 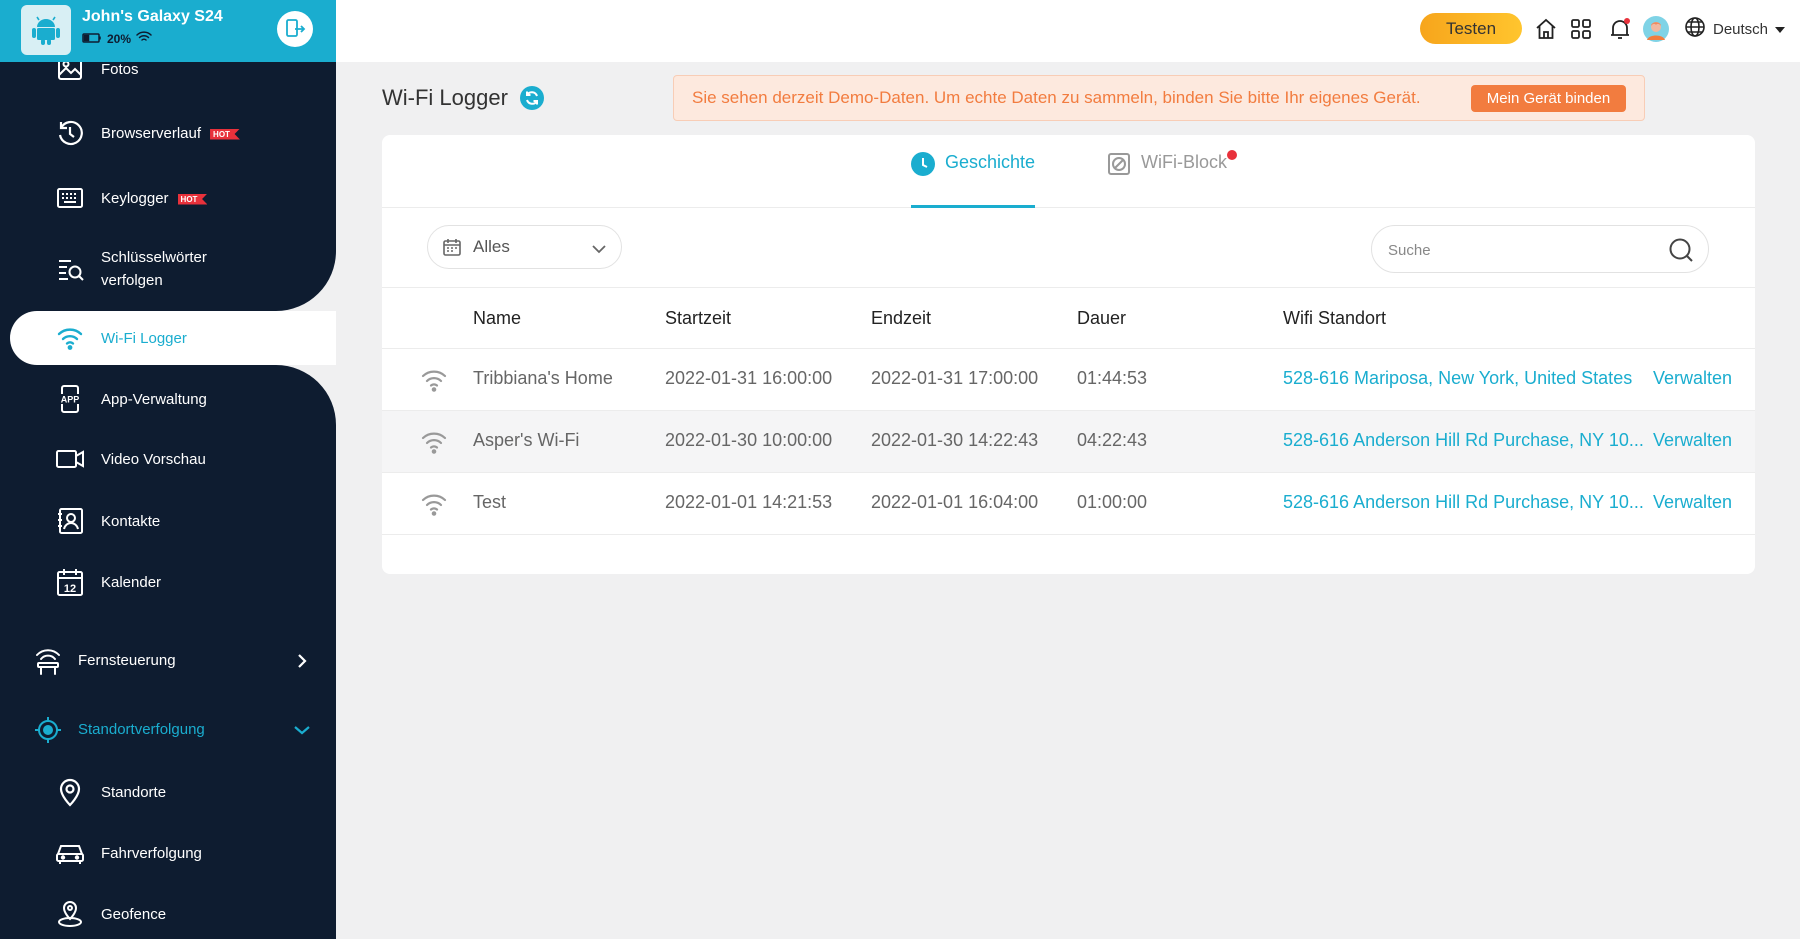 I want to click on cell-name: Tribbiana's Home, so click(x=543, y=378).